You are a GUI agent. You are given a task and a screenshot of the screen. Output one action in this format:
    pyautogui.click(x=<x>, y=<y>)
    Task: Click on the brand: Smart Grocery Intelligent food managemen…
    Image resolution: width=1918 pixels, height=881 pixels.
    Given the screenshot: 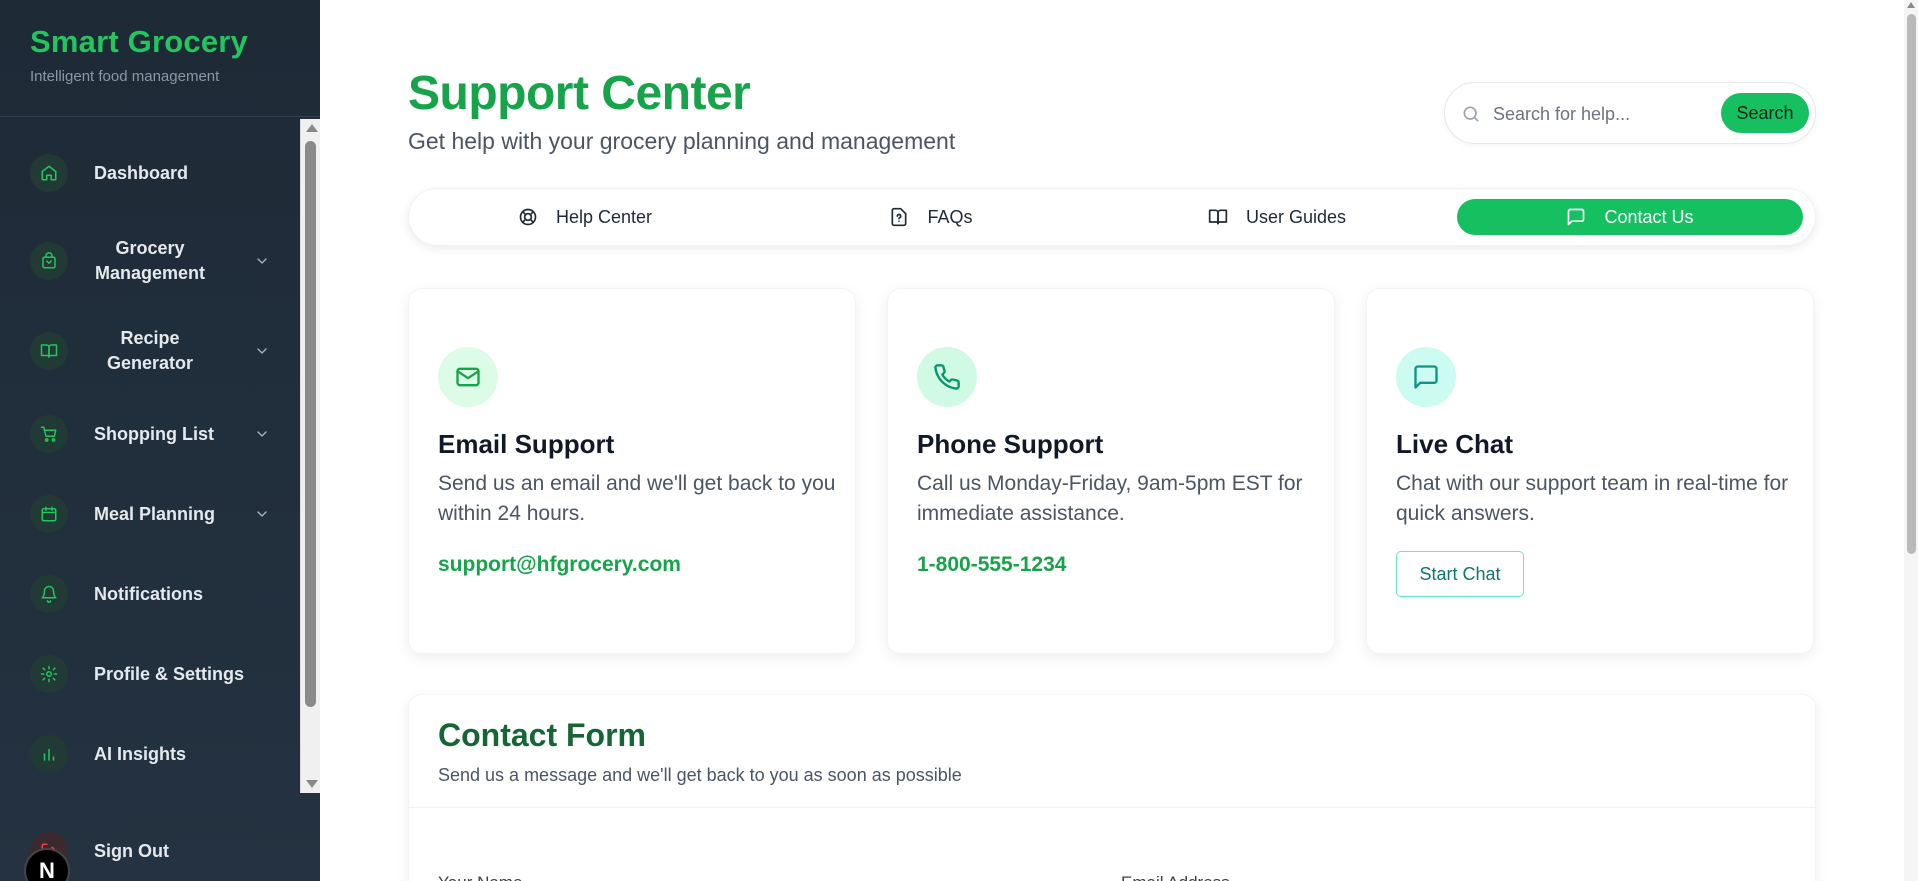 What is the action you would take?
    pyautogui.click(x=139, y=54)
    